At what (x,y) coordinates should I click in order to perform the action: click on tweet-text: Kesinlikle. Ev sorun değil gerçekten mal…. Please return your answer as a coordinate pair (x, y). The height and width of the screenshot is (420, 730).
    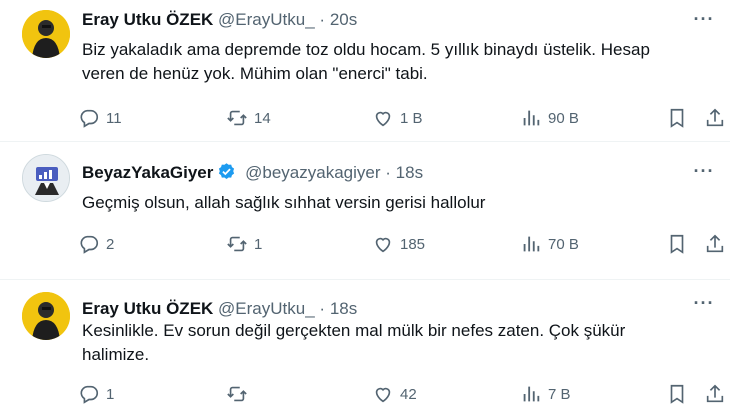
    Looking at the image, I should click on (391, 343).